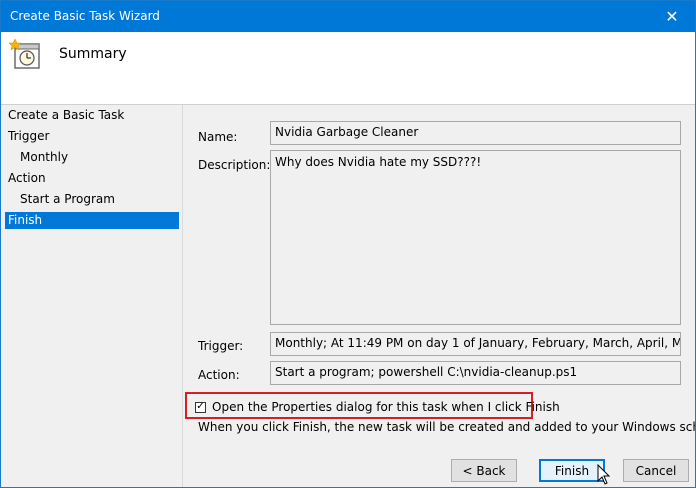 This screenshot has width=696, height=488. What do you see at coordinates (604, 474) in the screenshot?
I see `mouse-cursor-icon` at bounding box center [604, 474].